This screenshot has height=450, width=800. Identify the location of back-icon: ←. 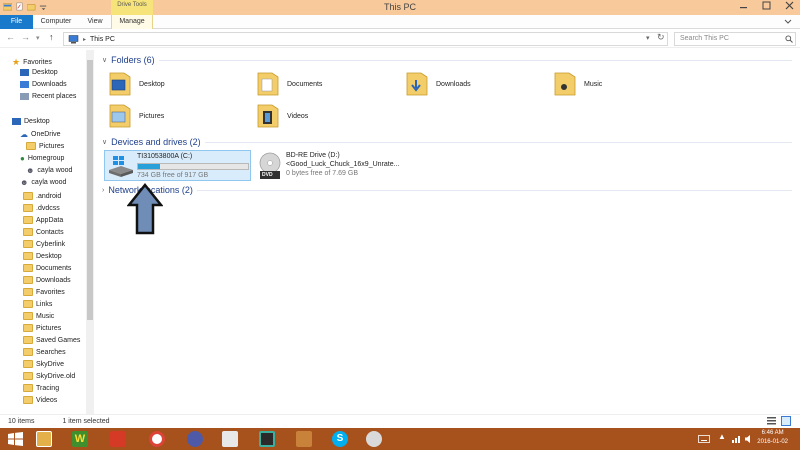
(10, 37).